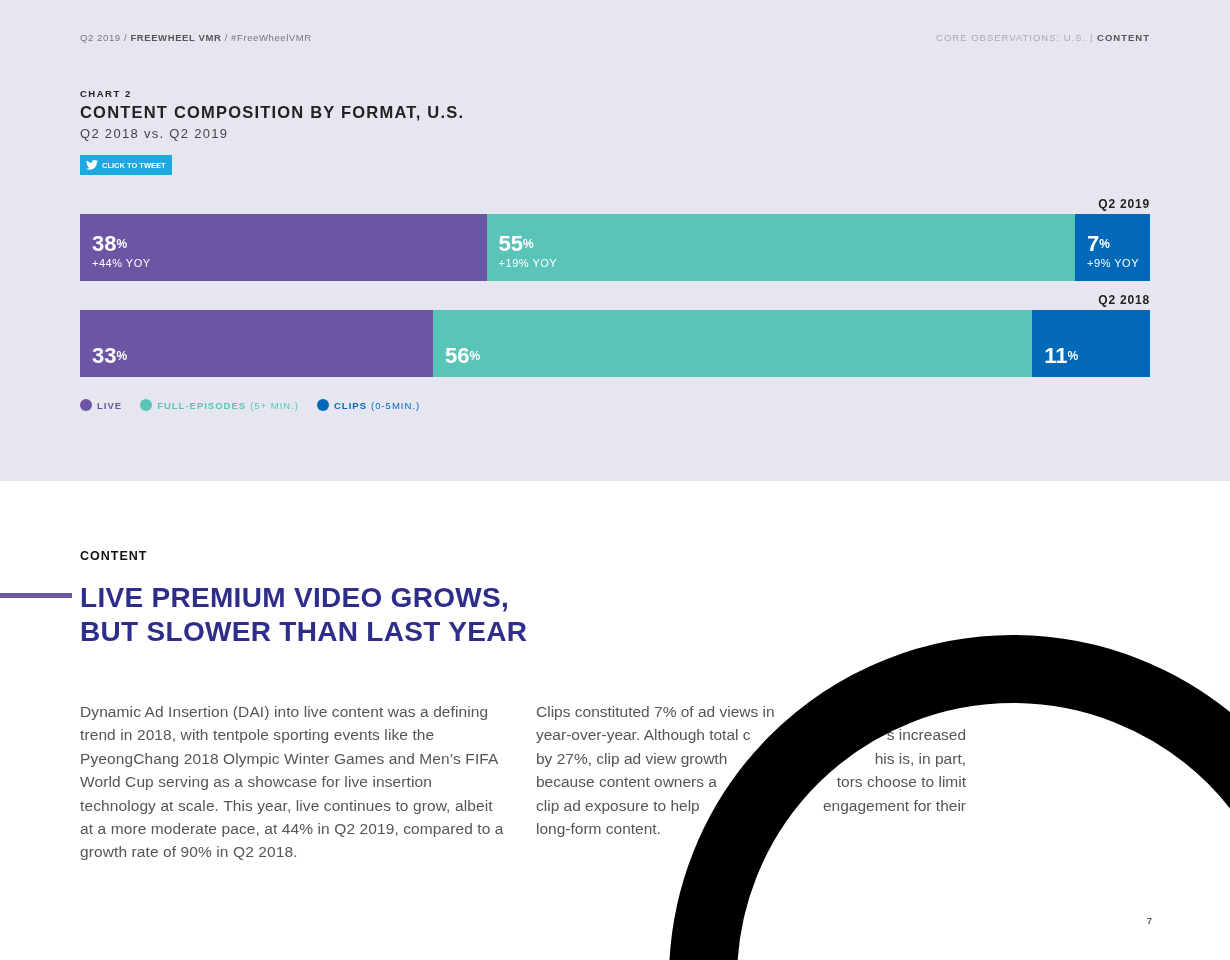 The image size is (1230, 960). What do you see at coordinates (110, 405) in the screenshot?
I see `legend-label: LIVE` at bounding box center [110, 405].